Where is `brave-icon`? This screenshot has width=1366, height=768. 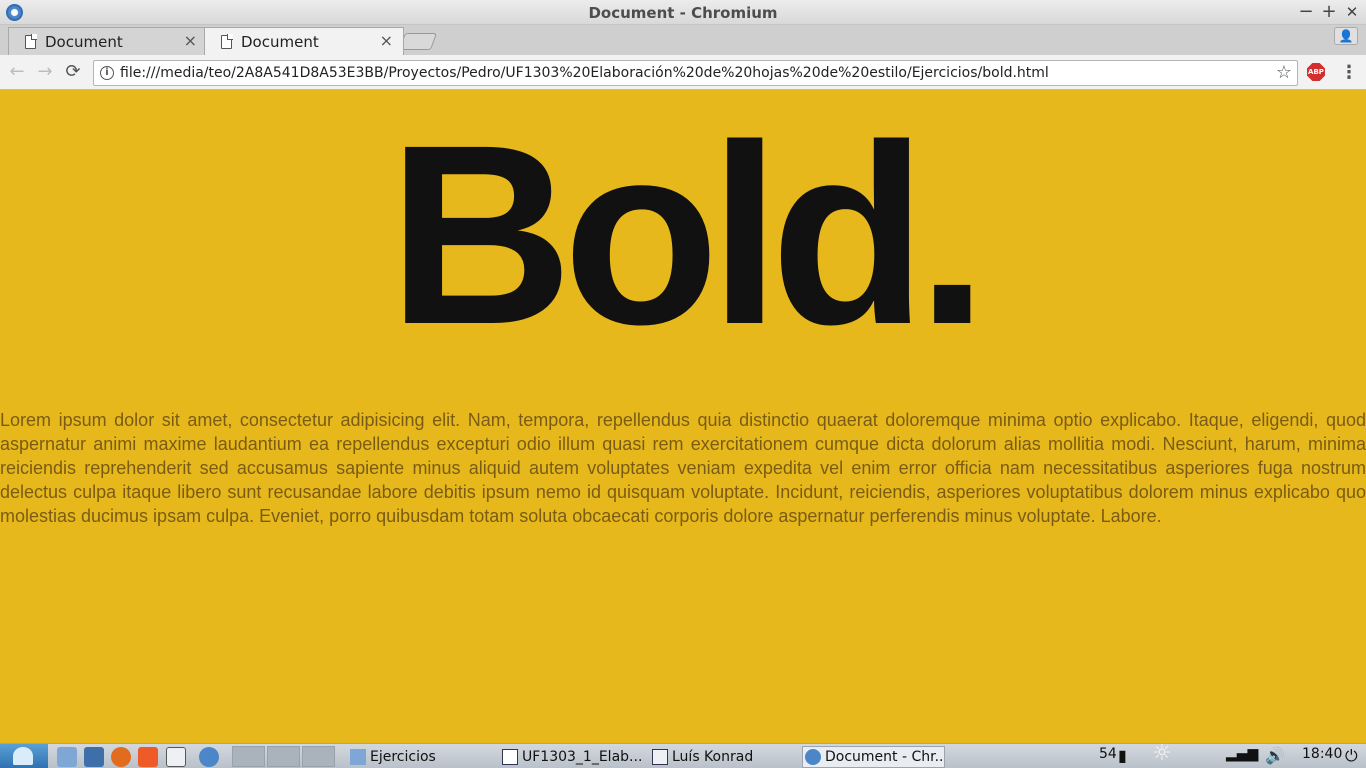 brave-icon is located at coordinates (148, 757).